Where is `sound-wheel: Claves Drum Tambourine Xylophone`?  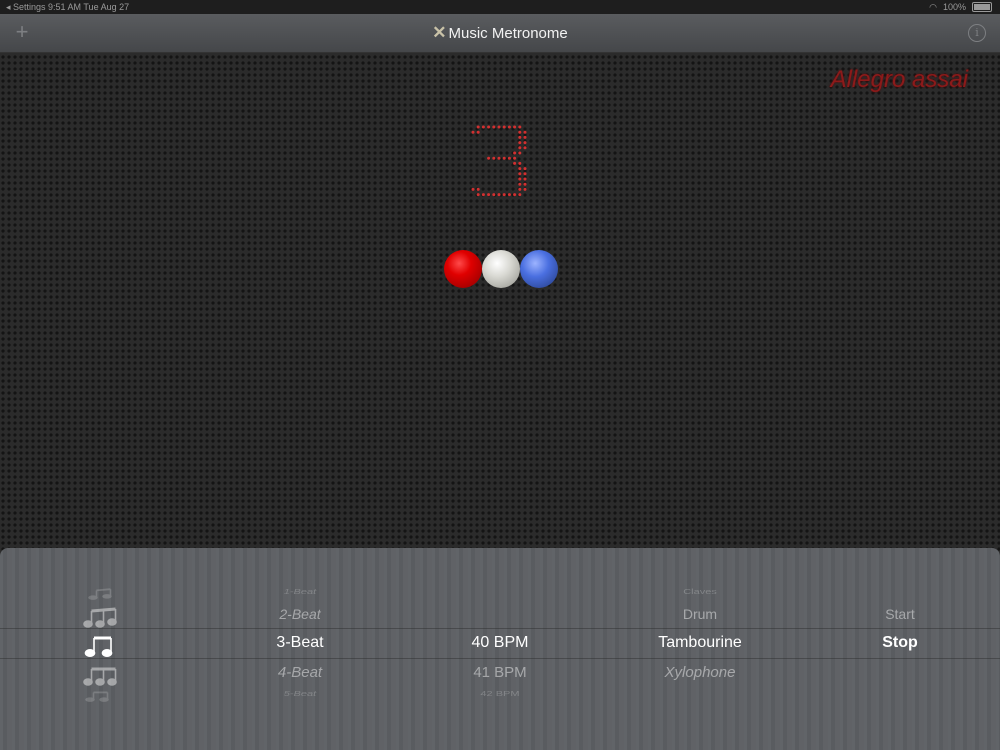 sound-wheel: Claves Drum Tambourine Xylophone is located at coordinates (700, 649).